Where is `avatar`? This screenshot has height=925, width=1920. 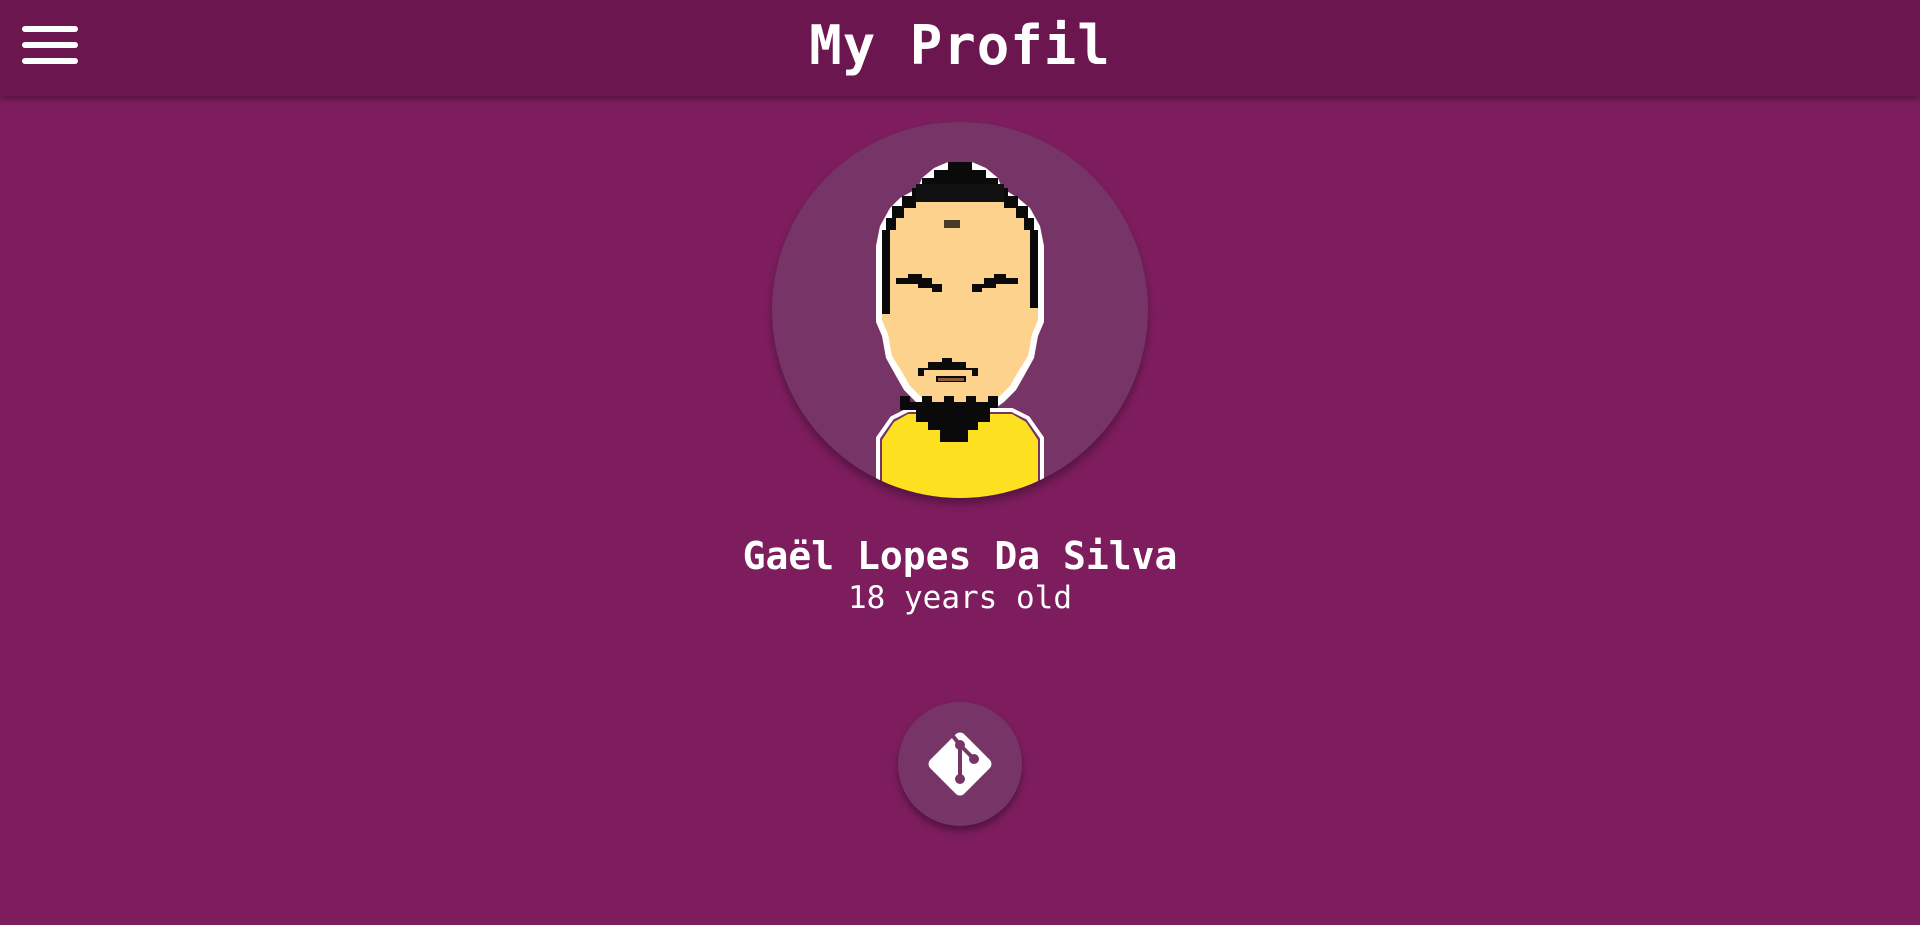 avatar is located at coordinates (960, 310).